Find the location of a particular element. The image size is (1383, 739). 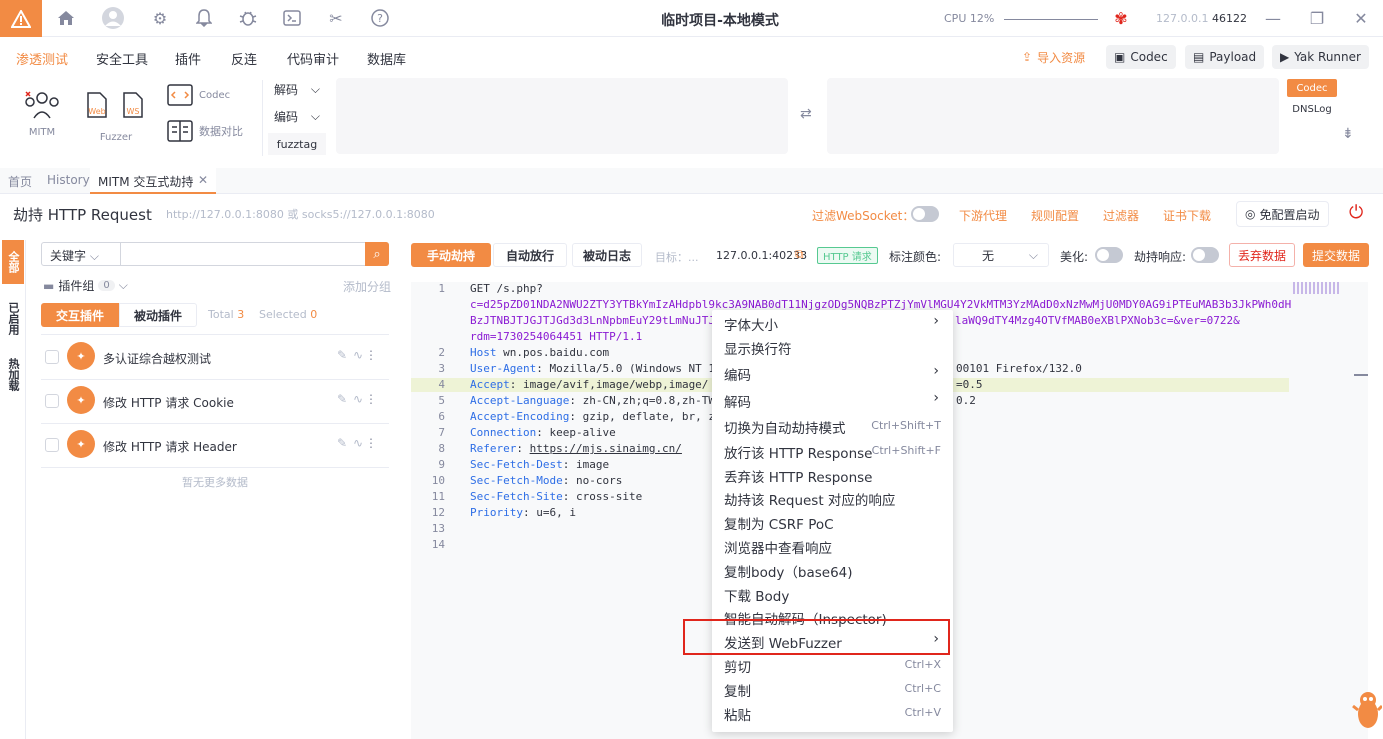

web-fuzzer-tool: Web is located at coordinates (97, 105).